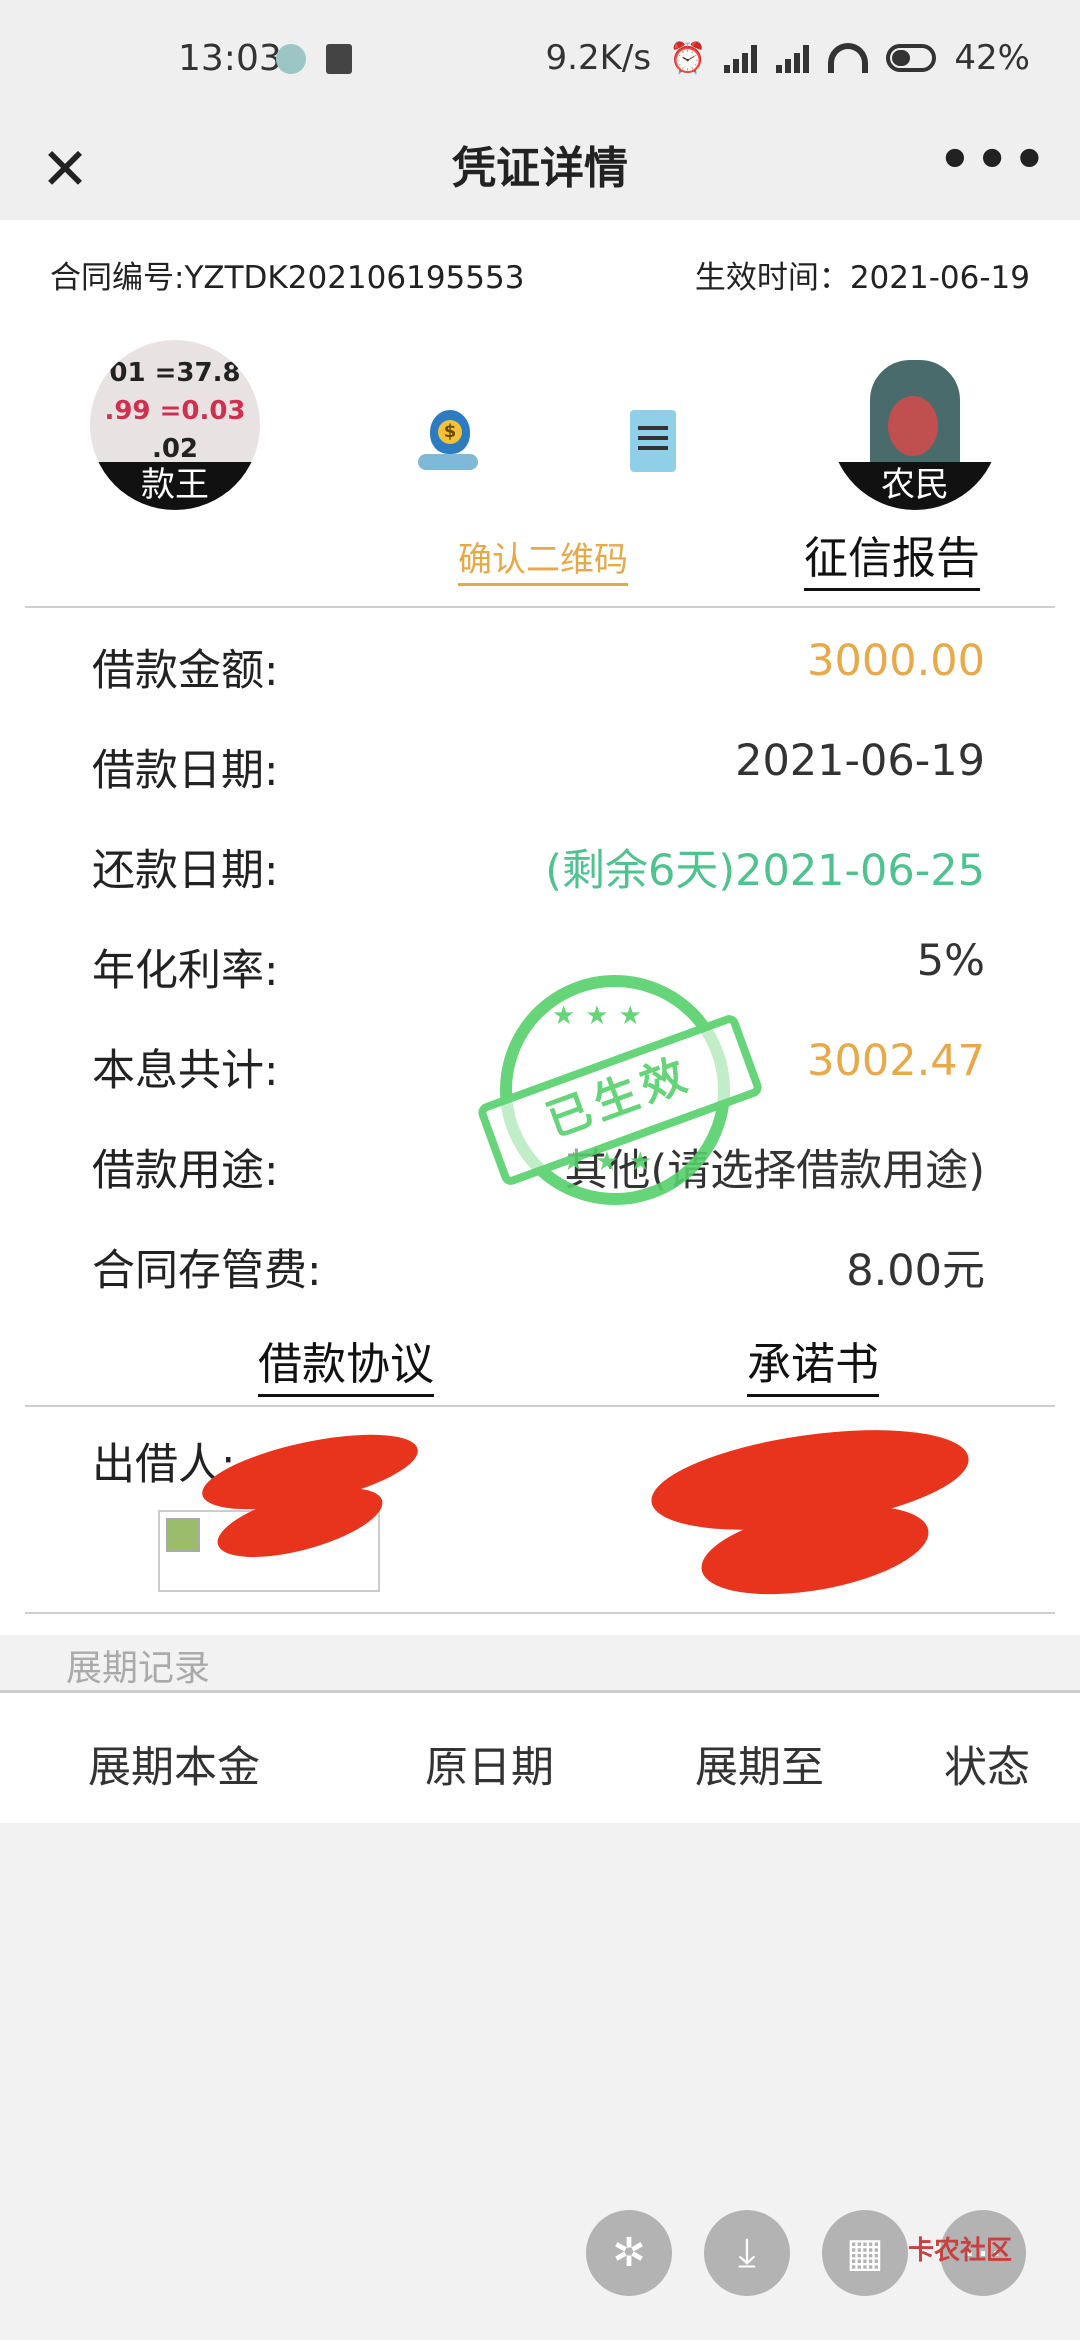 The image size is (1080, 2340). Describe the element at coordinates (174, 1768) in the screenshot. I see `column-header: 展期本金` at that location.